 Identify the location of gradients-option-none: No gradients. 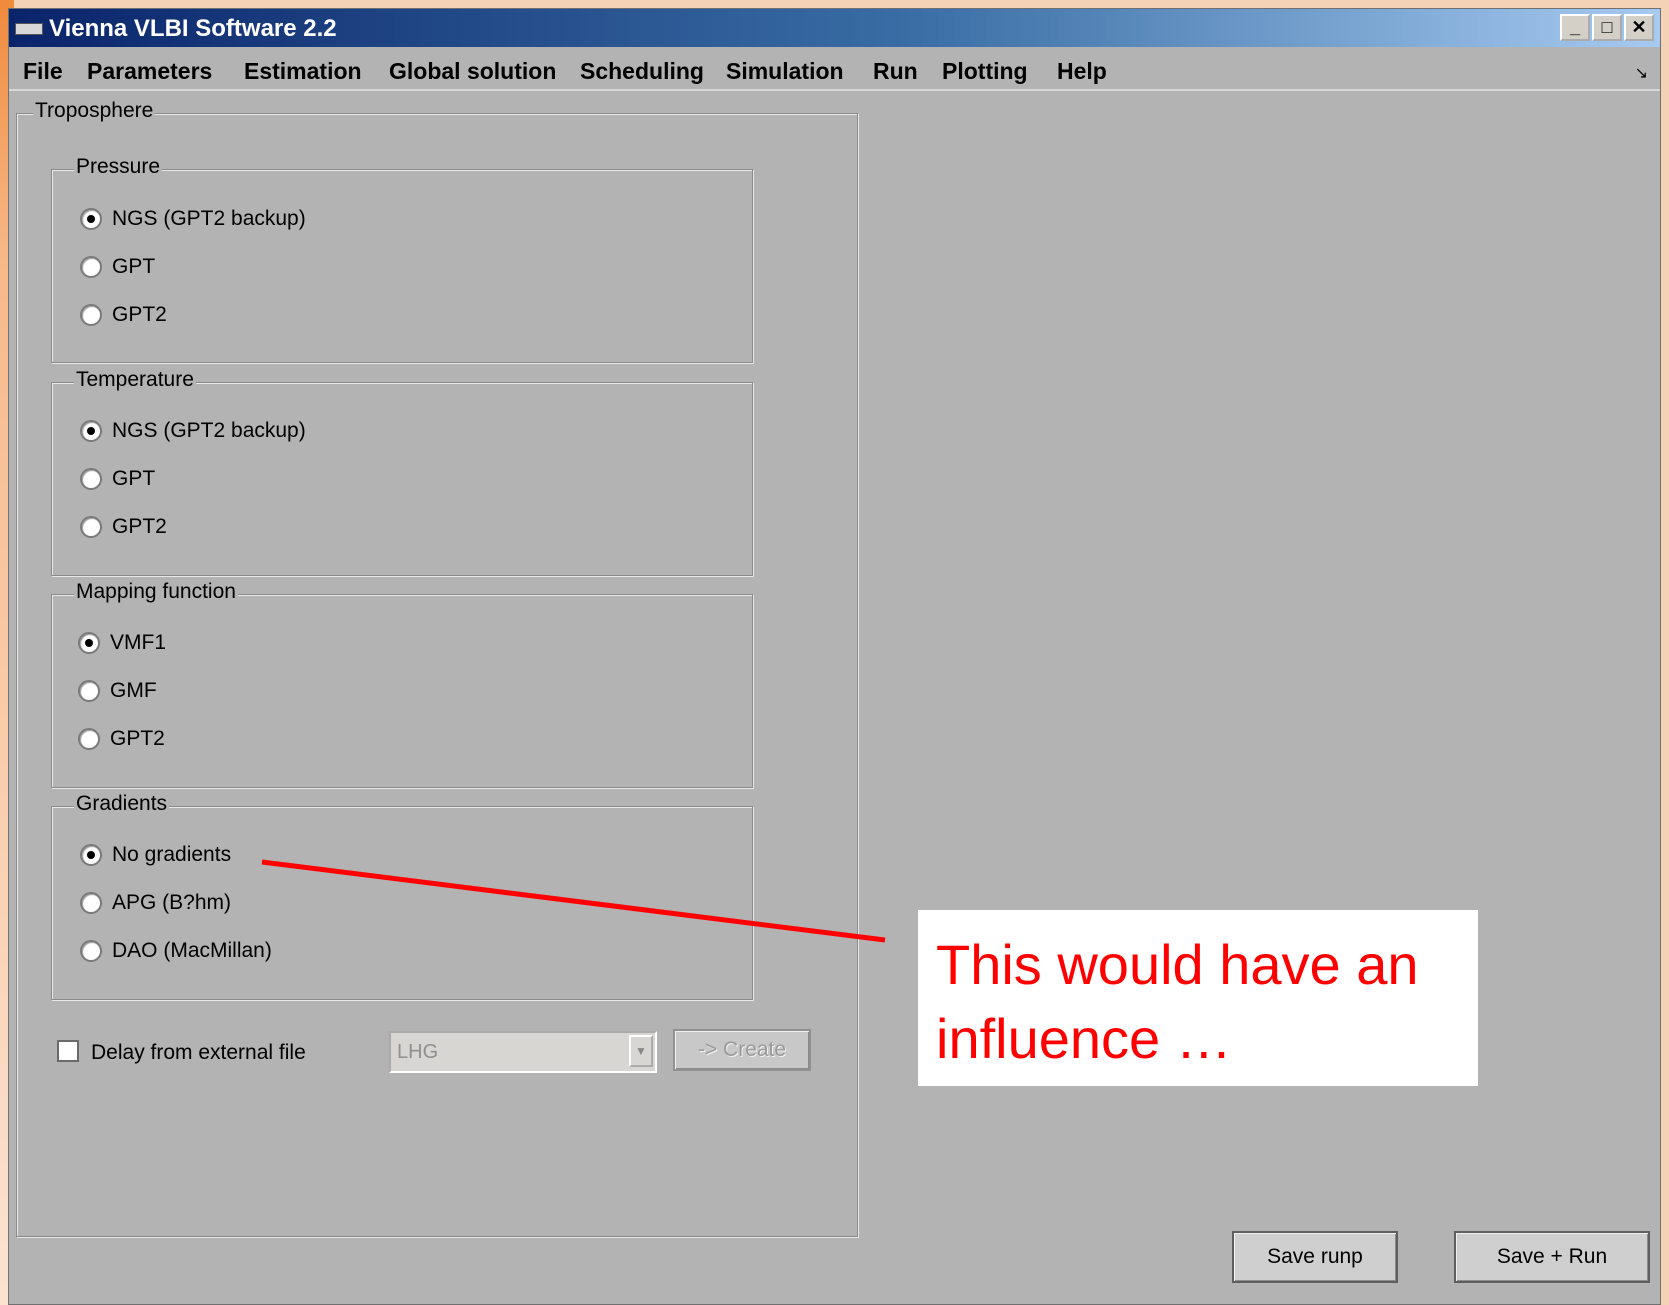
(155, 855).